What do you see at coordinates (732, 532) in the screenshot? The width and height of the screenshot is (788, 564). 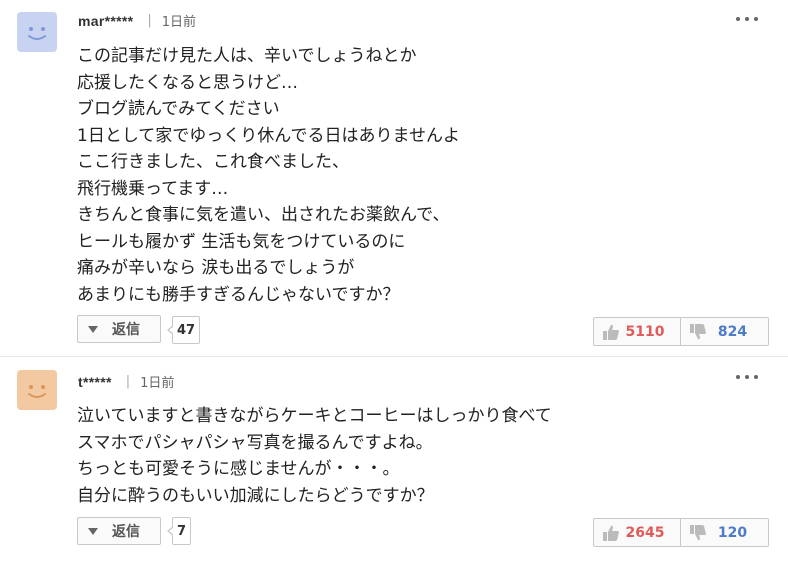 I see `dislike-count: 120` at bounding box center [732, 532].